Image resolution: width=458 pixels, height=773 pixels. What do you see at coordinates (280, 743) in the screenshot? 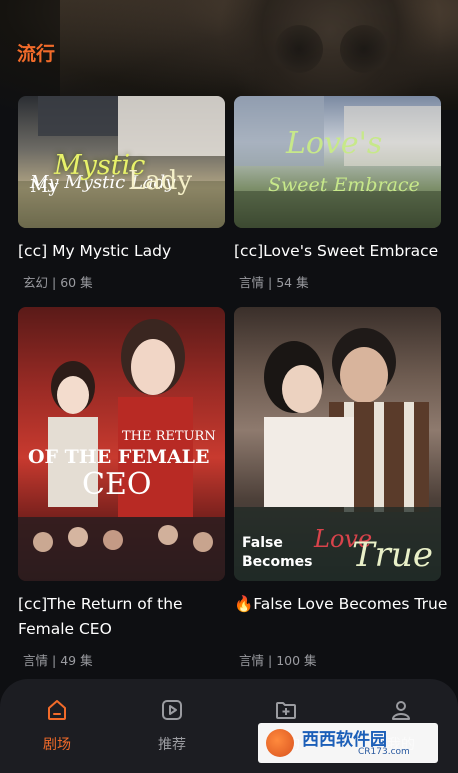
I see `watermark-logo-icon` at bounding box center [280, 743].